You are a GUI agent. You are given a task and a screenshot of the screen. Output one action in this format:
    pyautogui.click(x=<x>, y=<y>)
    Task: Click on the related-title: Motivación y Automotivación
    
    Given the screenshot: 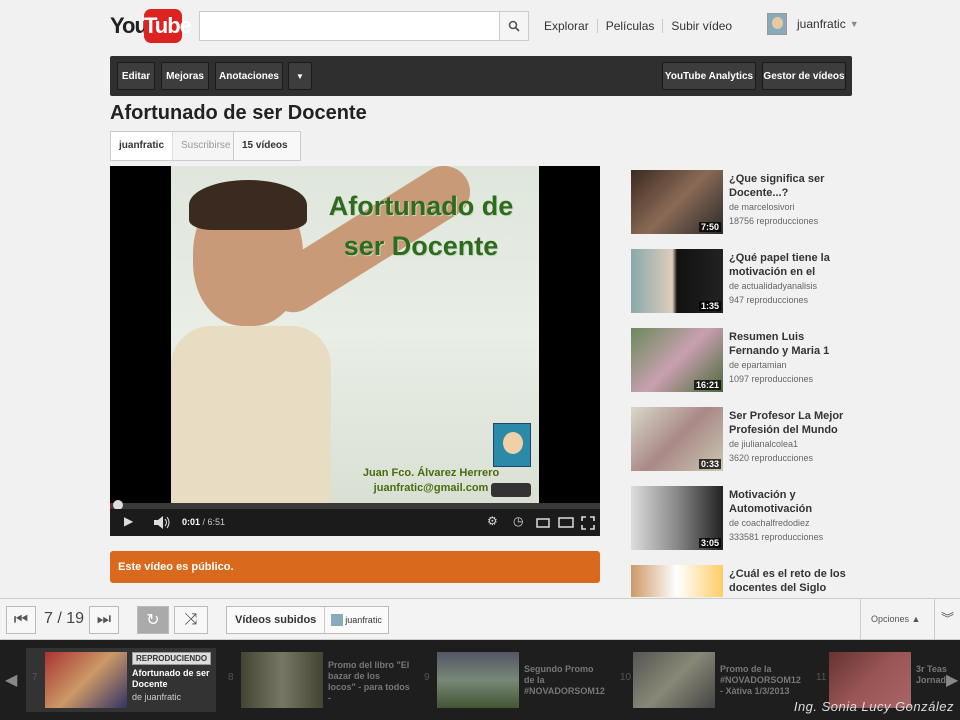 What is the action you would take?
    pyautogui.click(x=788, y=502)
    